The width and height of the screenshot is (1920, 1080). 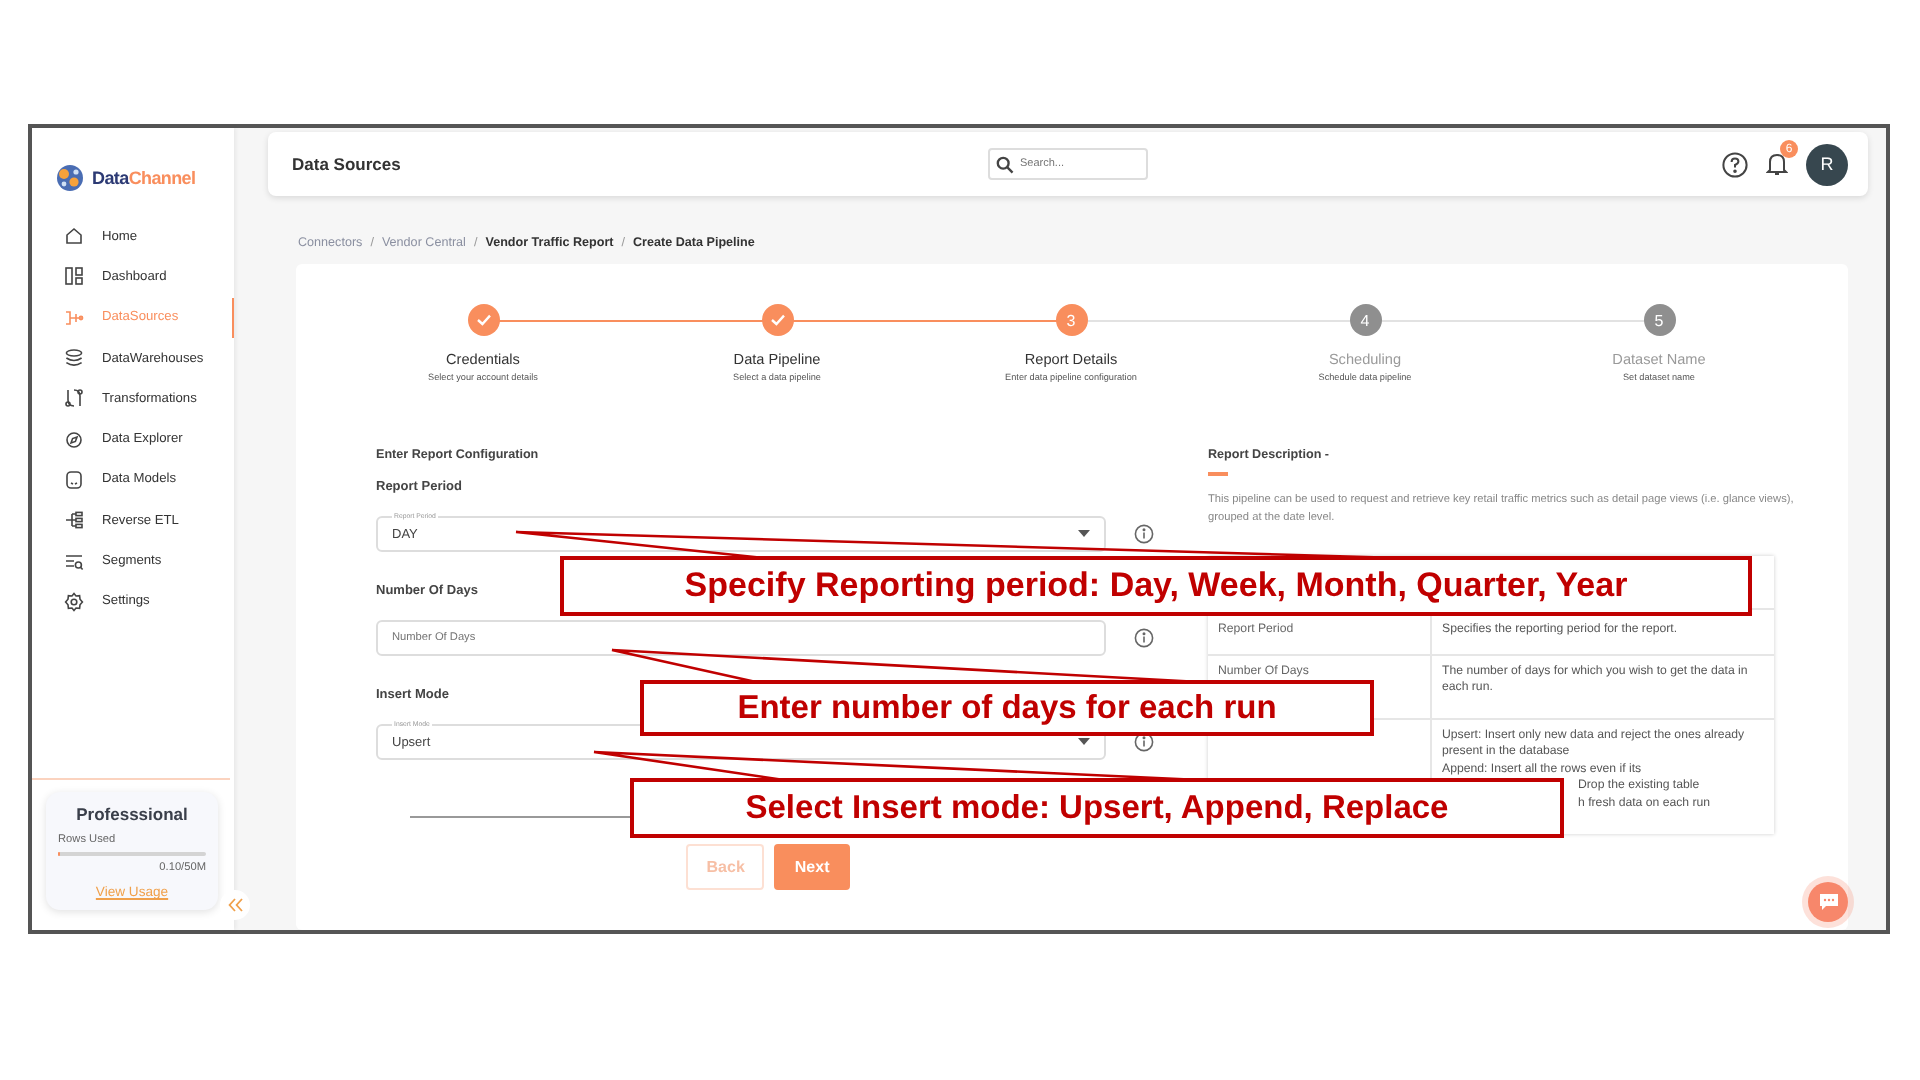 I want to click on plan-name: Professsional, so click(x=132, y=813).